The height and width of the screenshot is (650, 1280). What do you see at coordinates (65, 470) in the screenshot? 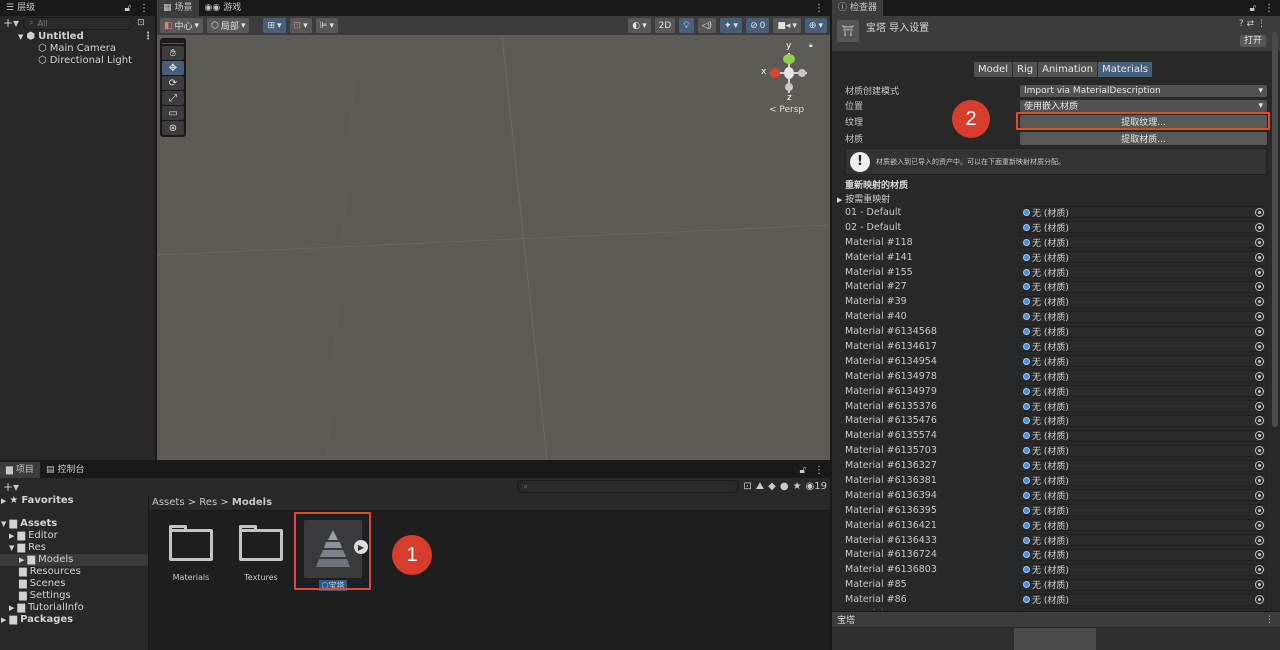
I see `tab-console: ▤ 控制台` at bounding box center [65, 470].